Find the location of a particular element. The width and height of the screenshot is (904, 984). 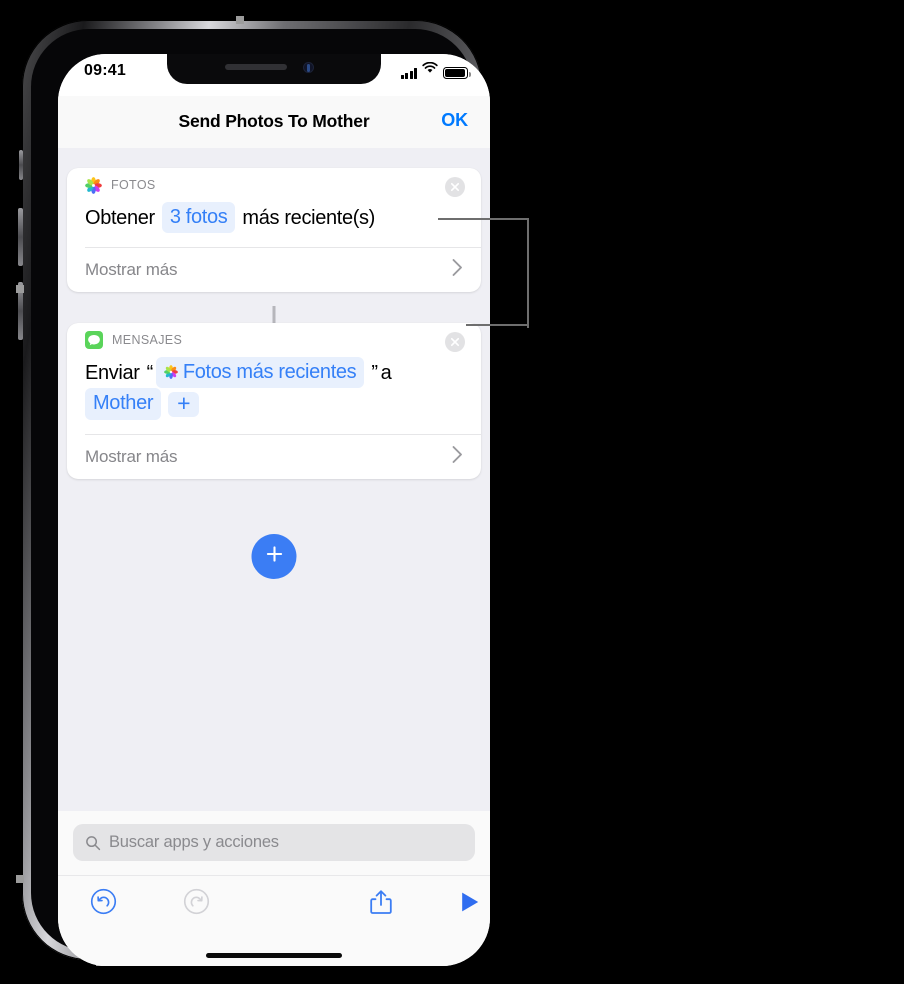

earpiece-speaker is located at coordinates (256, 67).